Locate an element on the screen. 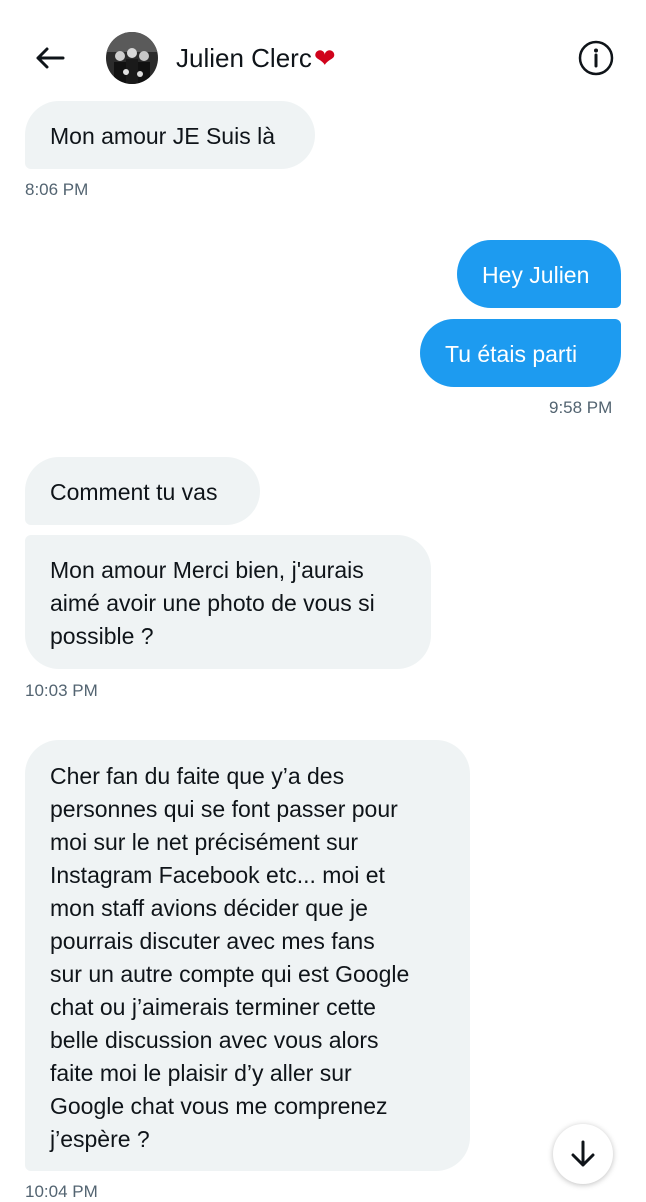 This screenshot has width=646, height=1202. avatar-image is located at coordinates (132, 58).